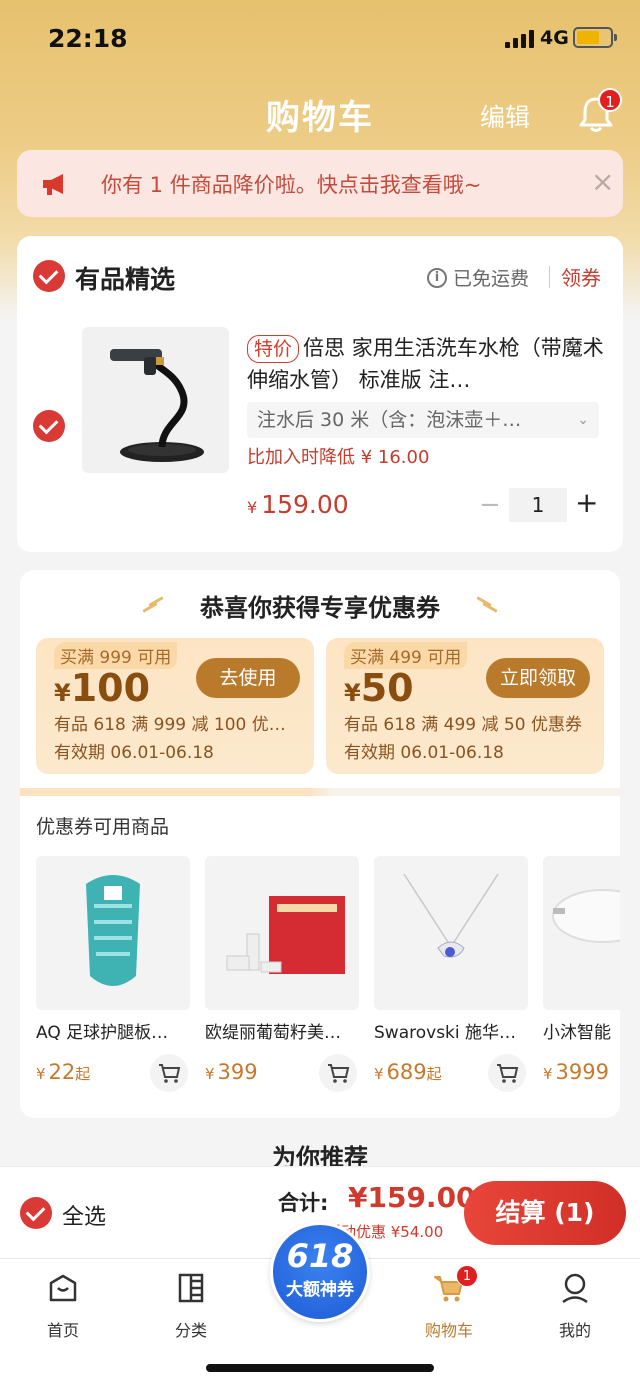 Image resolution: width=640 pixels, height=1385 pixels. I want to click on coupon-amount: ¥50, so click(379, 688).